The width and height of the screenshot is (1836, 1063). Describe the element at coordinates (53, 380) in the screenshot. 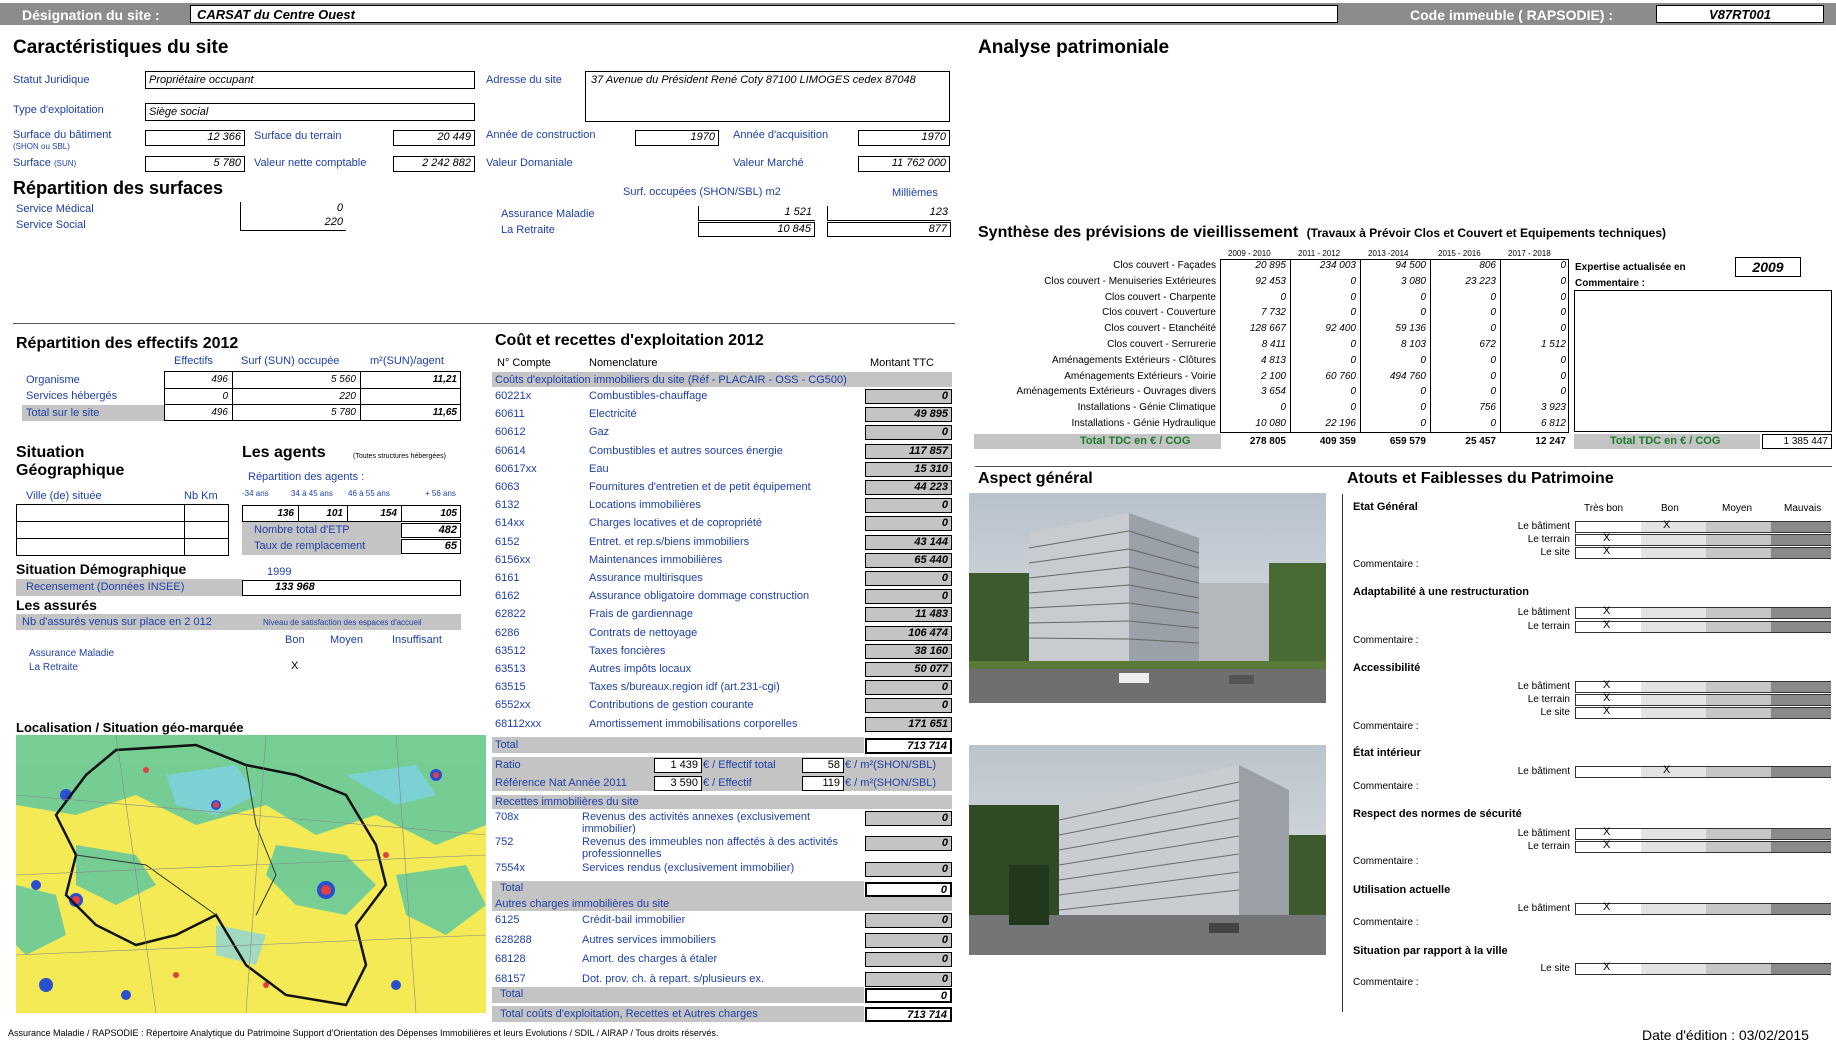

I see `effectifs-row-org: Organisme` at that location.